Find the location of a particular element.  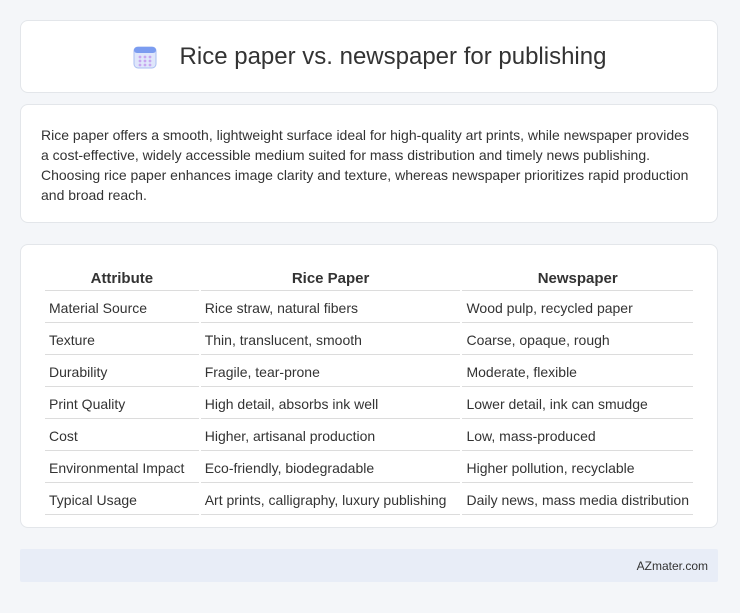

table-cell-rice-paper: Rice straw, natural fibers is located at coordinates (330, 308).